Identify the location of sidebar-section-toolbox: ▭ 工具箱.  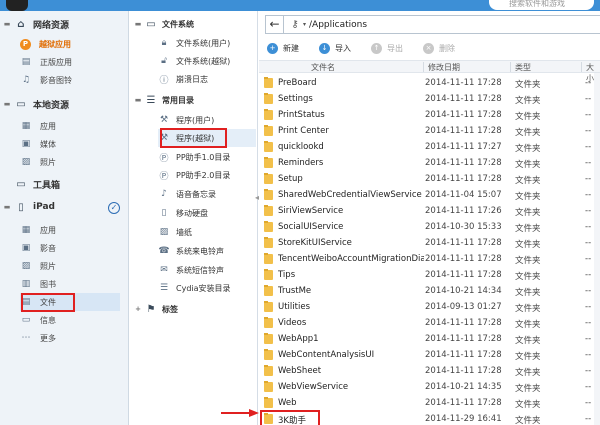
(64, 184).